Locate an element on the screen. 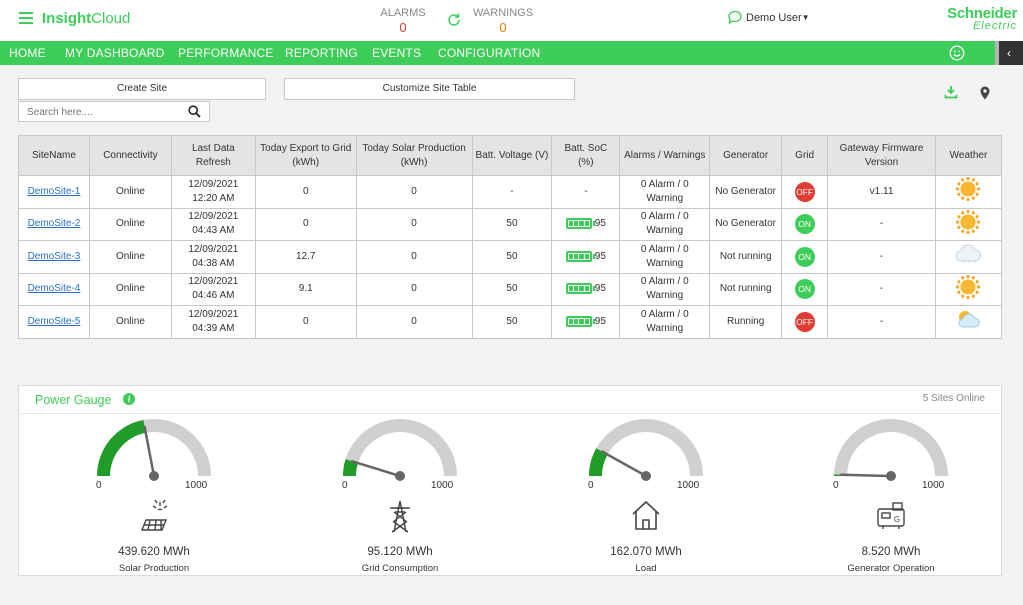 This screenshot has height=605, width=1023. cell-voltage: 50 is located at coordinates (512, 224).